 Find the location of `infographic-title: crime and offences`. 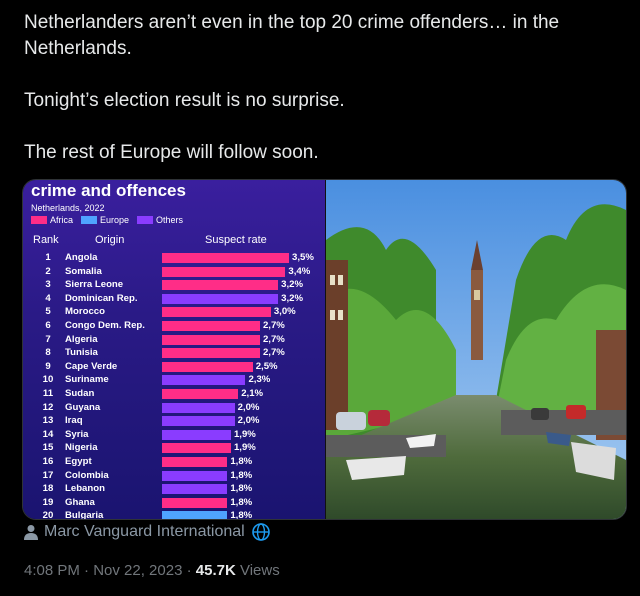

infographic-title: crime and offences is located at coordinates (108, 190).